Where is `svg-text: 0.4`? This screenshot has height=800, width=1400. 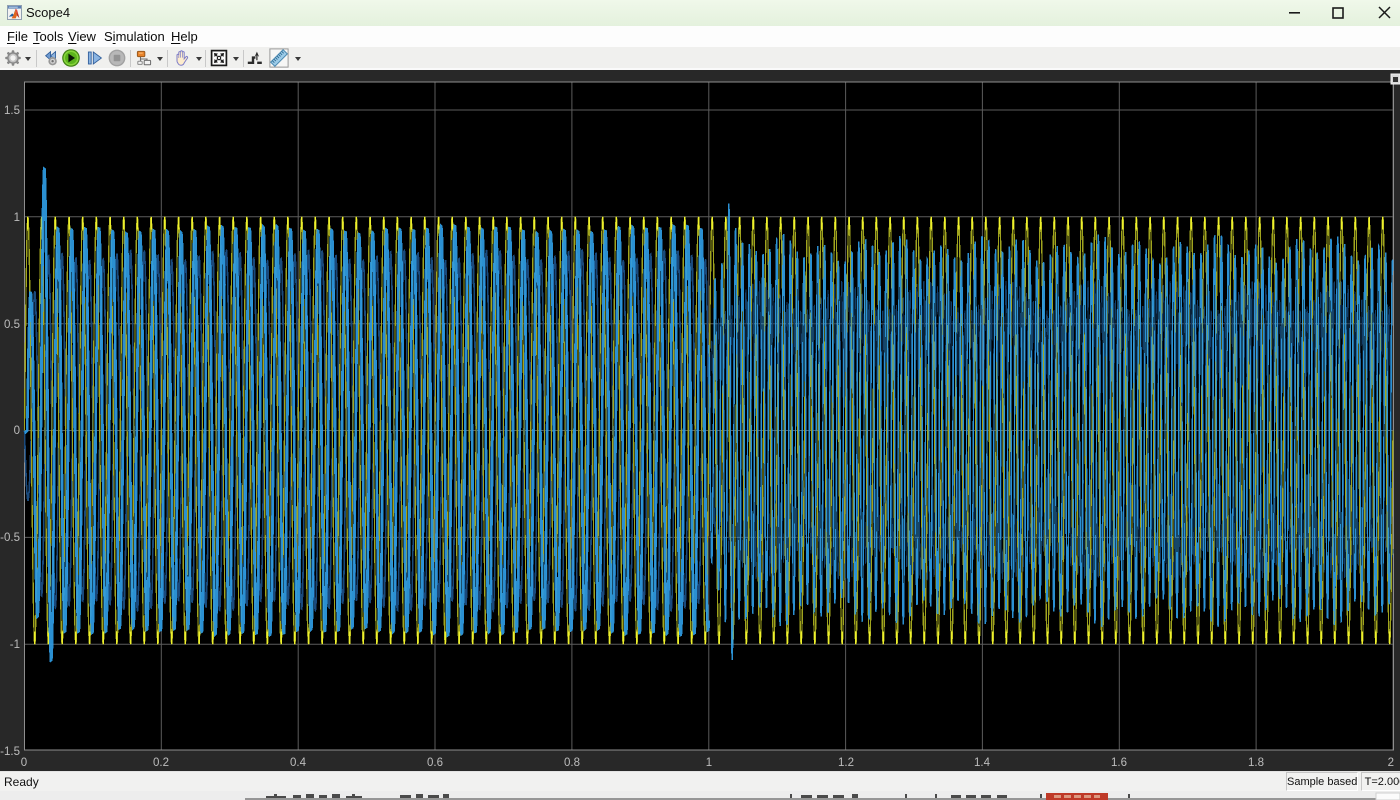 svg-text: 0.4 is located at coordinates (298, 763).